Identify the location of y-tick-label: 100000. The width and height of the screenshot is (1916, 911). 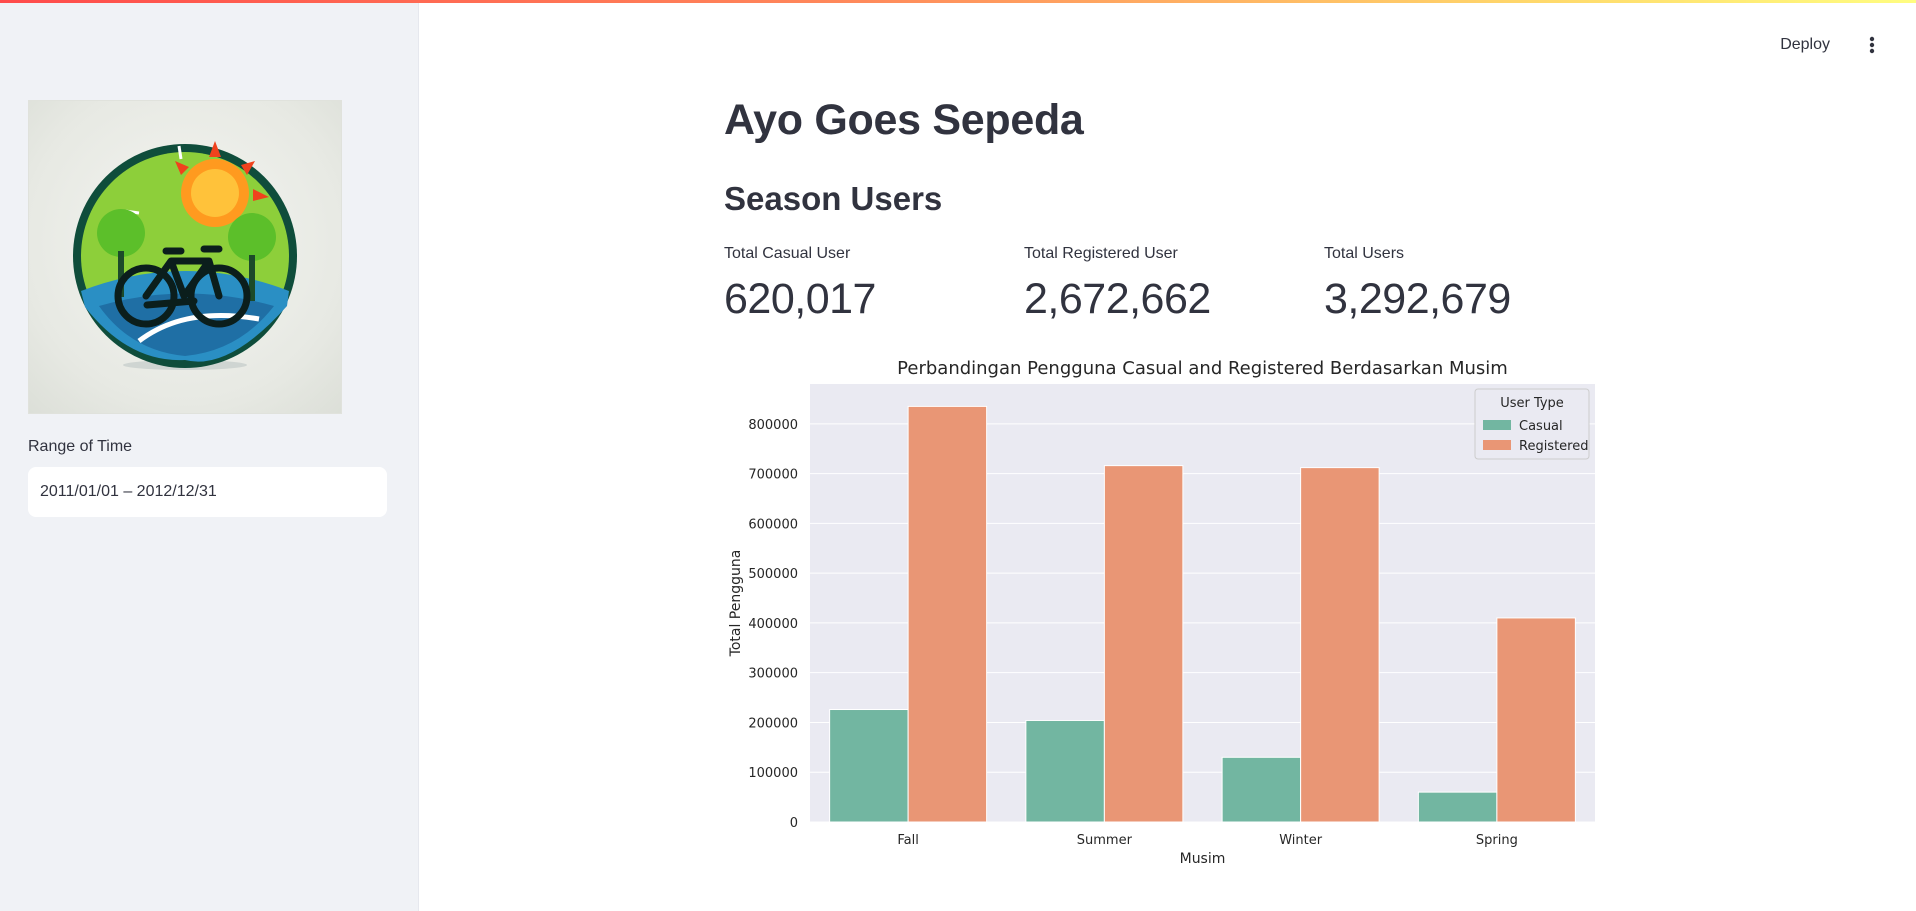
(773, 773).